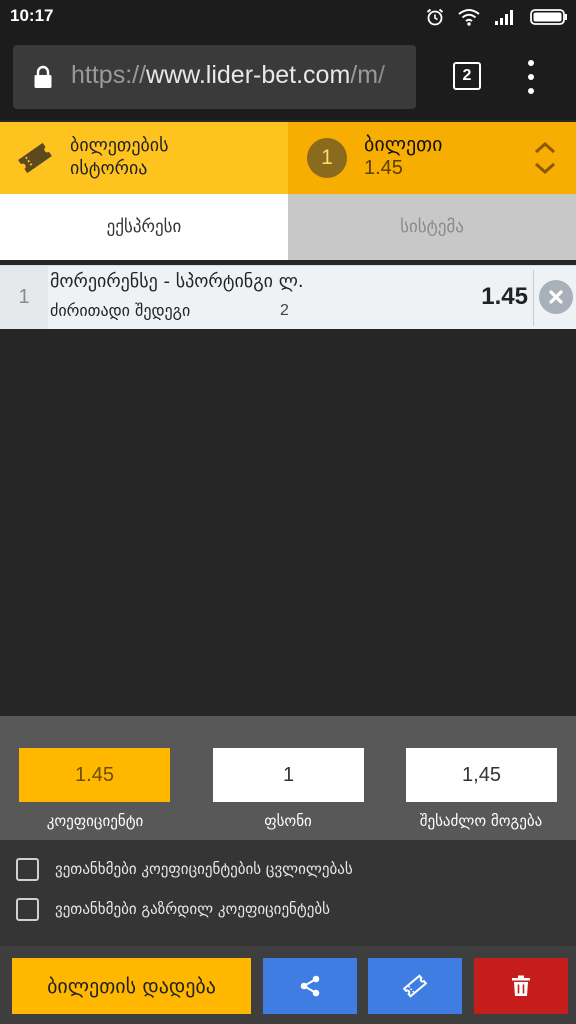  What do you see at coordinates (204, 869) in the screenshot?
I see `accept-odds-change-label: ვეთანხმები კოეფიციენტების ცვლილებას` at bounding box center [204, 869].